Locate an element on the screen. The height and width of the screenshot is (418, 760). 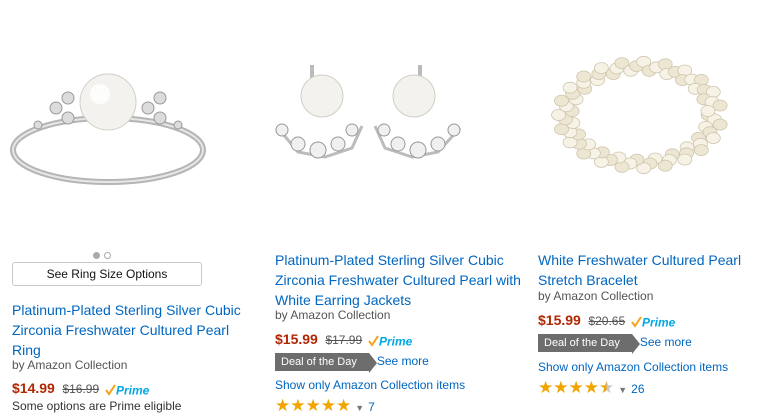
product-image-earrings is located at coordinates (367, 115).